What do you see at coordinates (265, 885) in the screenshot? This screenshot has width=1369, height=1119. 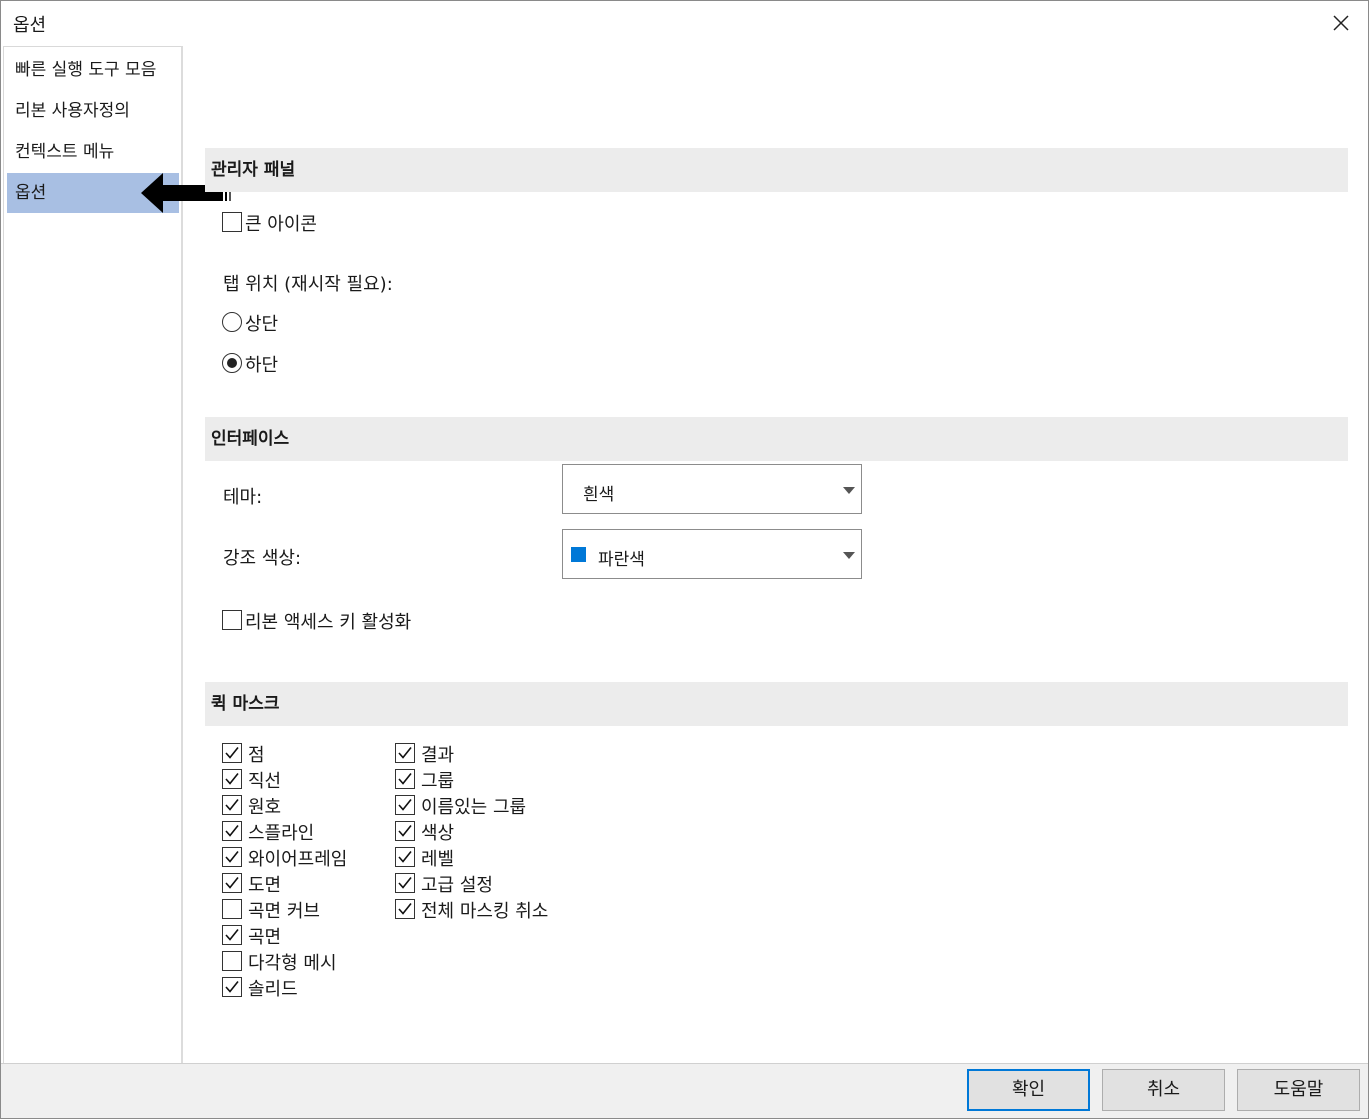 I see `quick-mask-label: 도면` at bounding box center [265, 885].